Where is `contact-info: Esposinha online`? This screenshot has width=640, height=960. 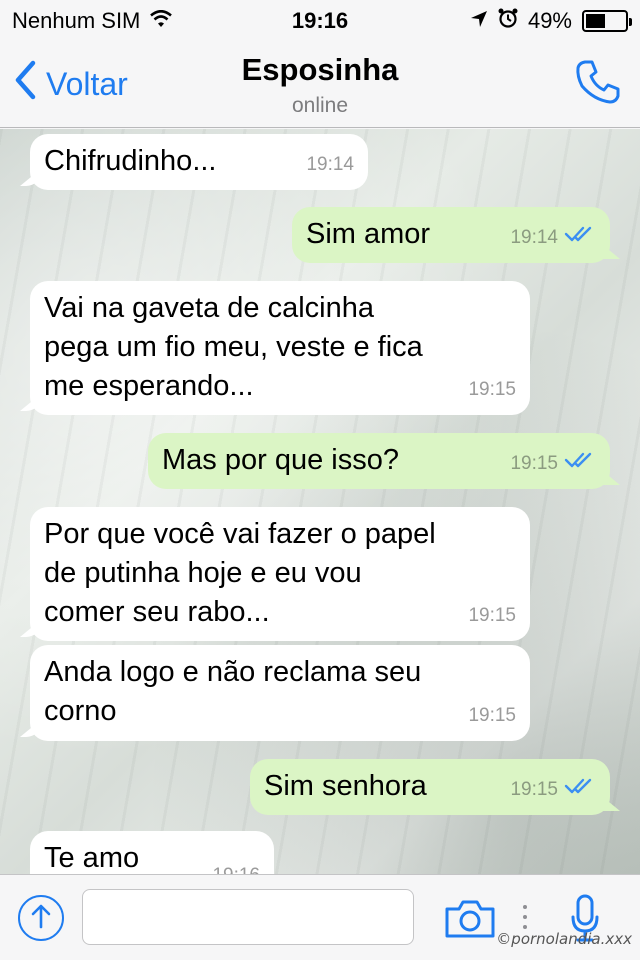
contact-info: Esposinha online is located at coordinates (320, 85).